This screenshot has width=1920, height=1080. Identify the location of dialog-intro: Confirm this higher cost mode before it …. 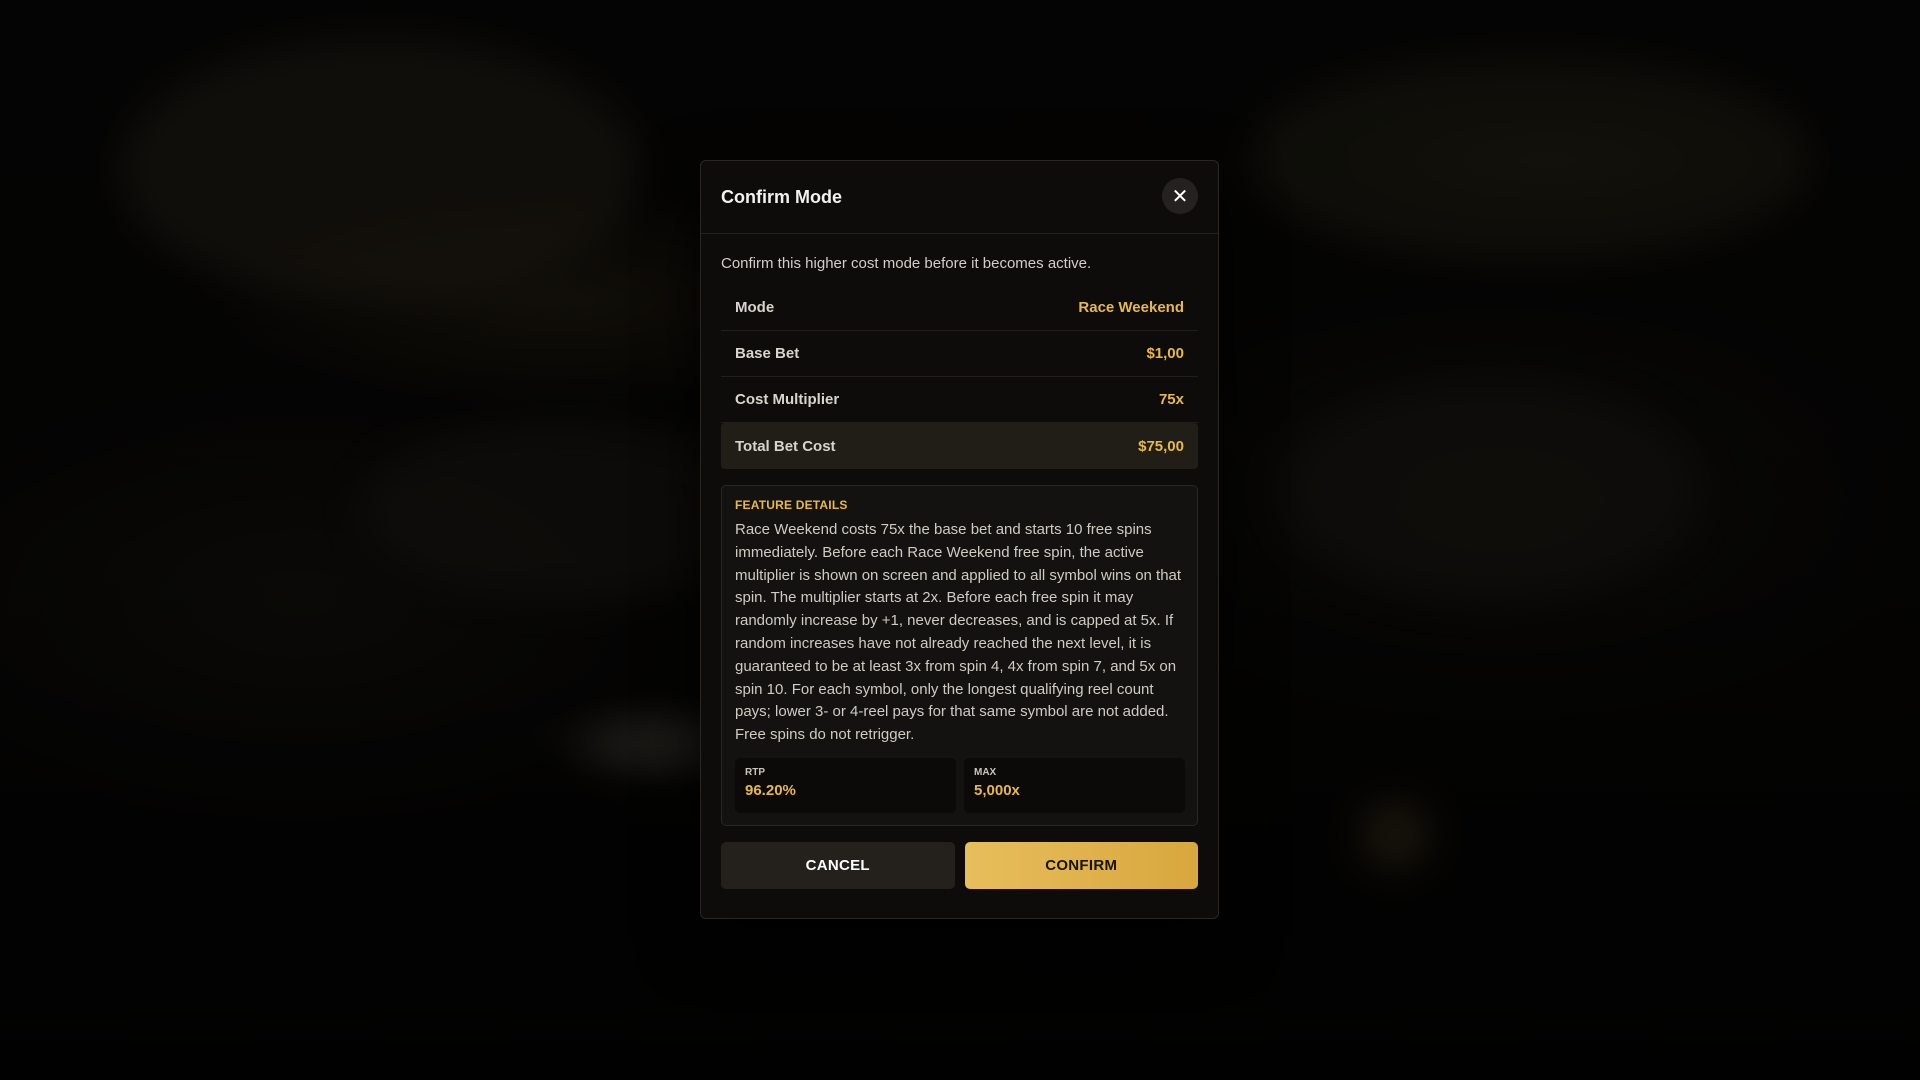
(906, 263).